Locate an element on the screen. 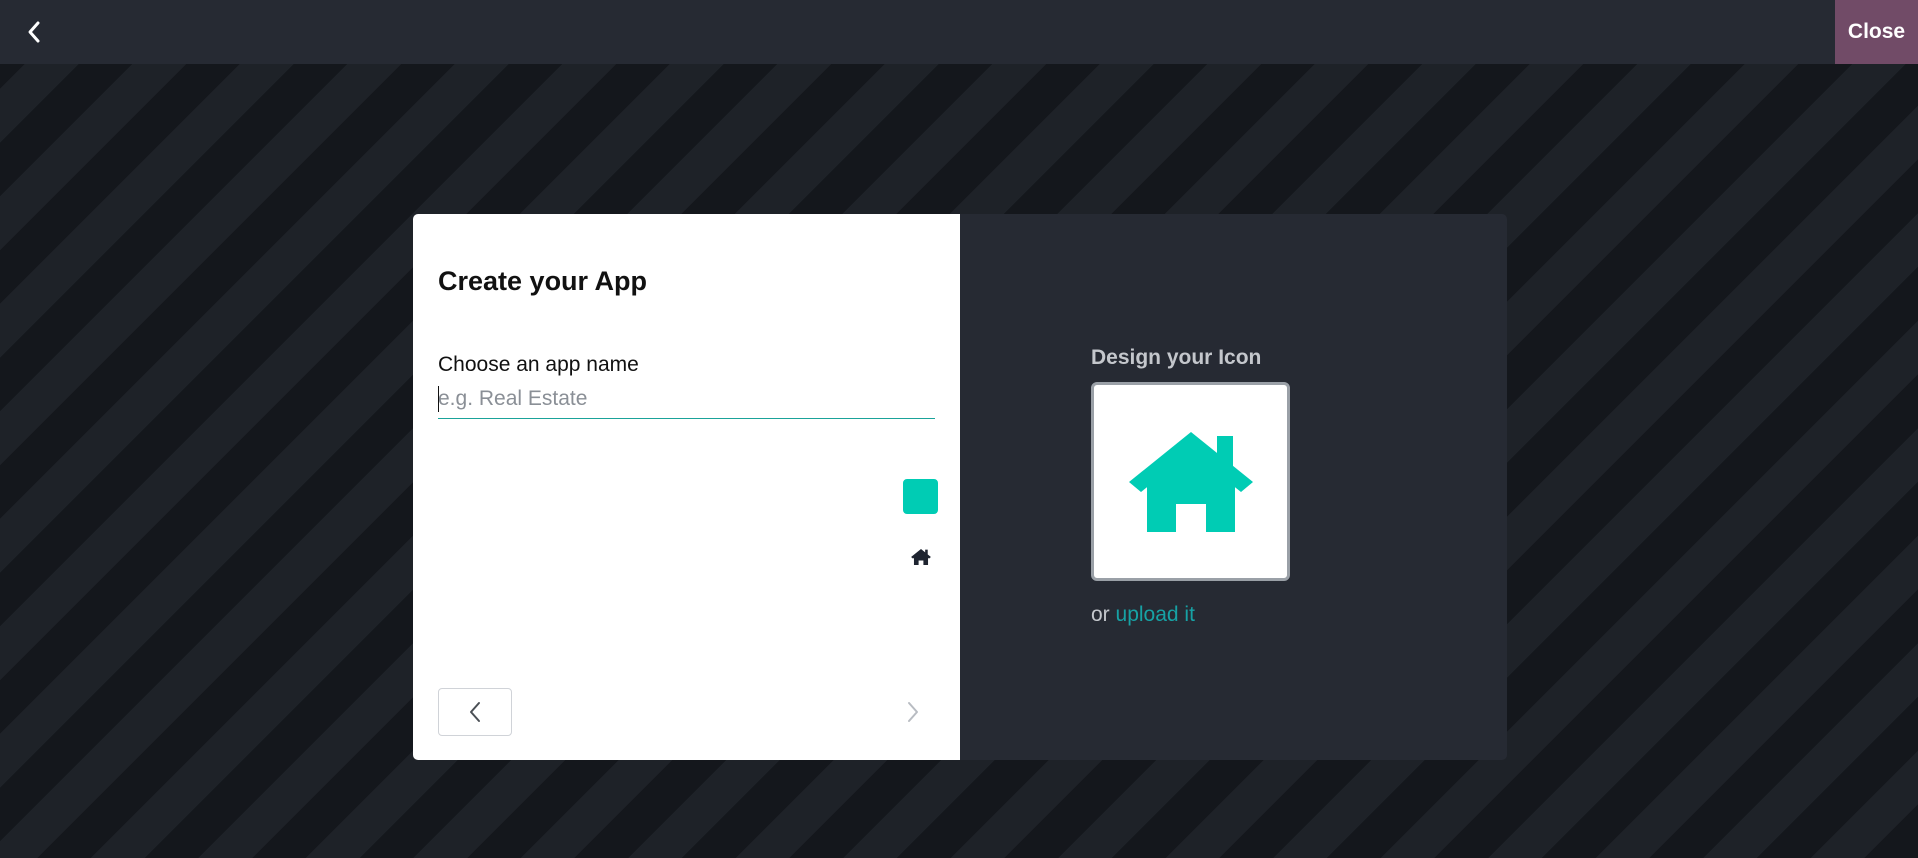 This screenshot has width=1918, height=858. previous-button is located at coordinates (475, 712).